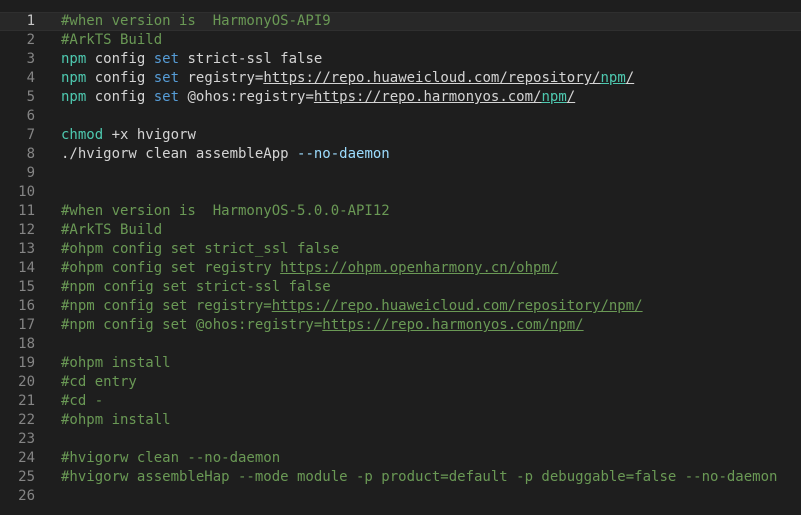 The width and height of the screenshot is (801, 515). What do you see at coordinates (400, 458) in the screenshot?
I see `code-line: 24 #hvigorw clean --no-daemon` at bounding box center [400, 458].